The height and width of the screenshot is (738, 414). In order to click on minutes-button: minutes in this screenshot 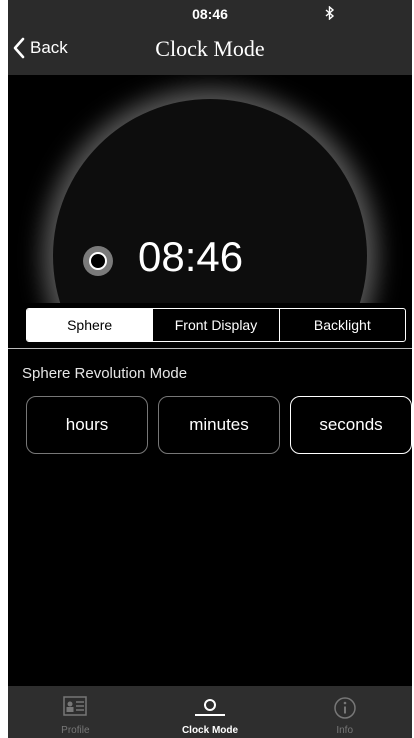, I will do `click(219, 425)`.